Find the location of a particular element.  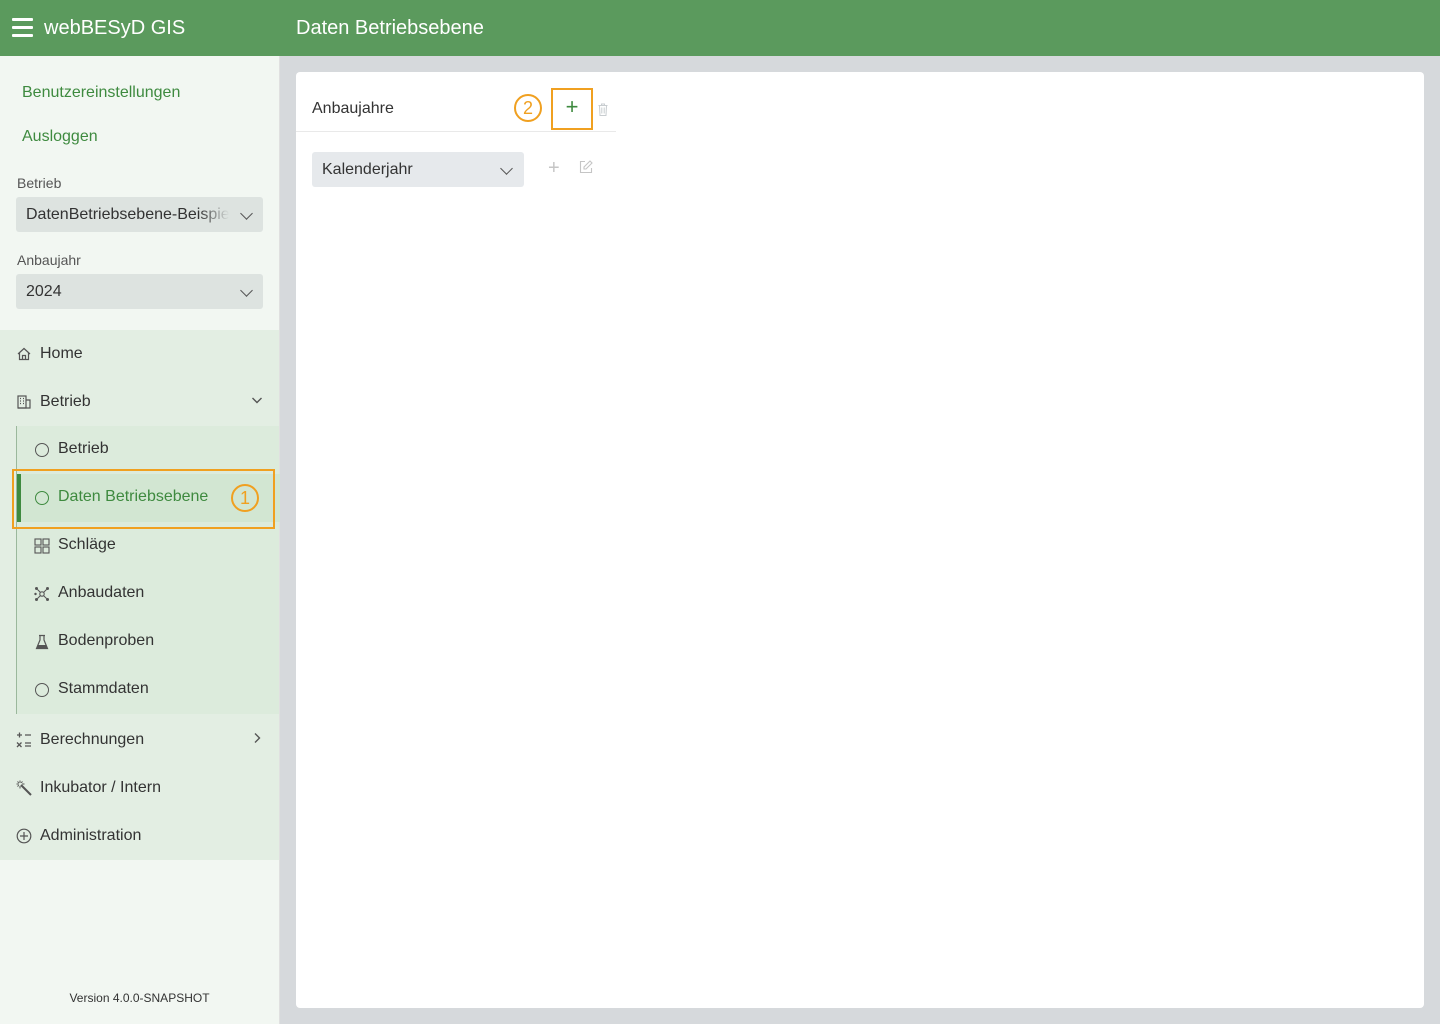

add-kalenderjahr-button: + is located at coordinates (554, 168).